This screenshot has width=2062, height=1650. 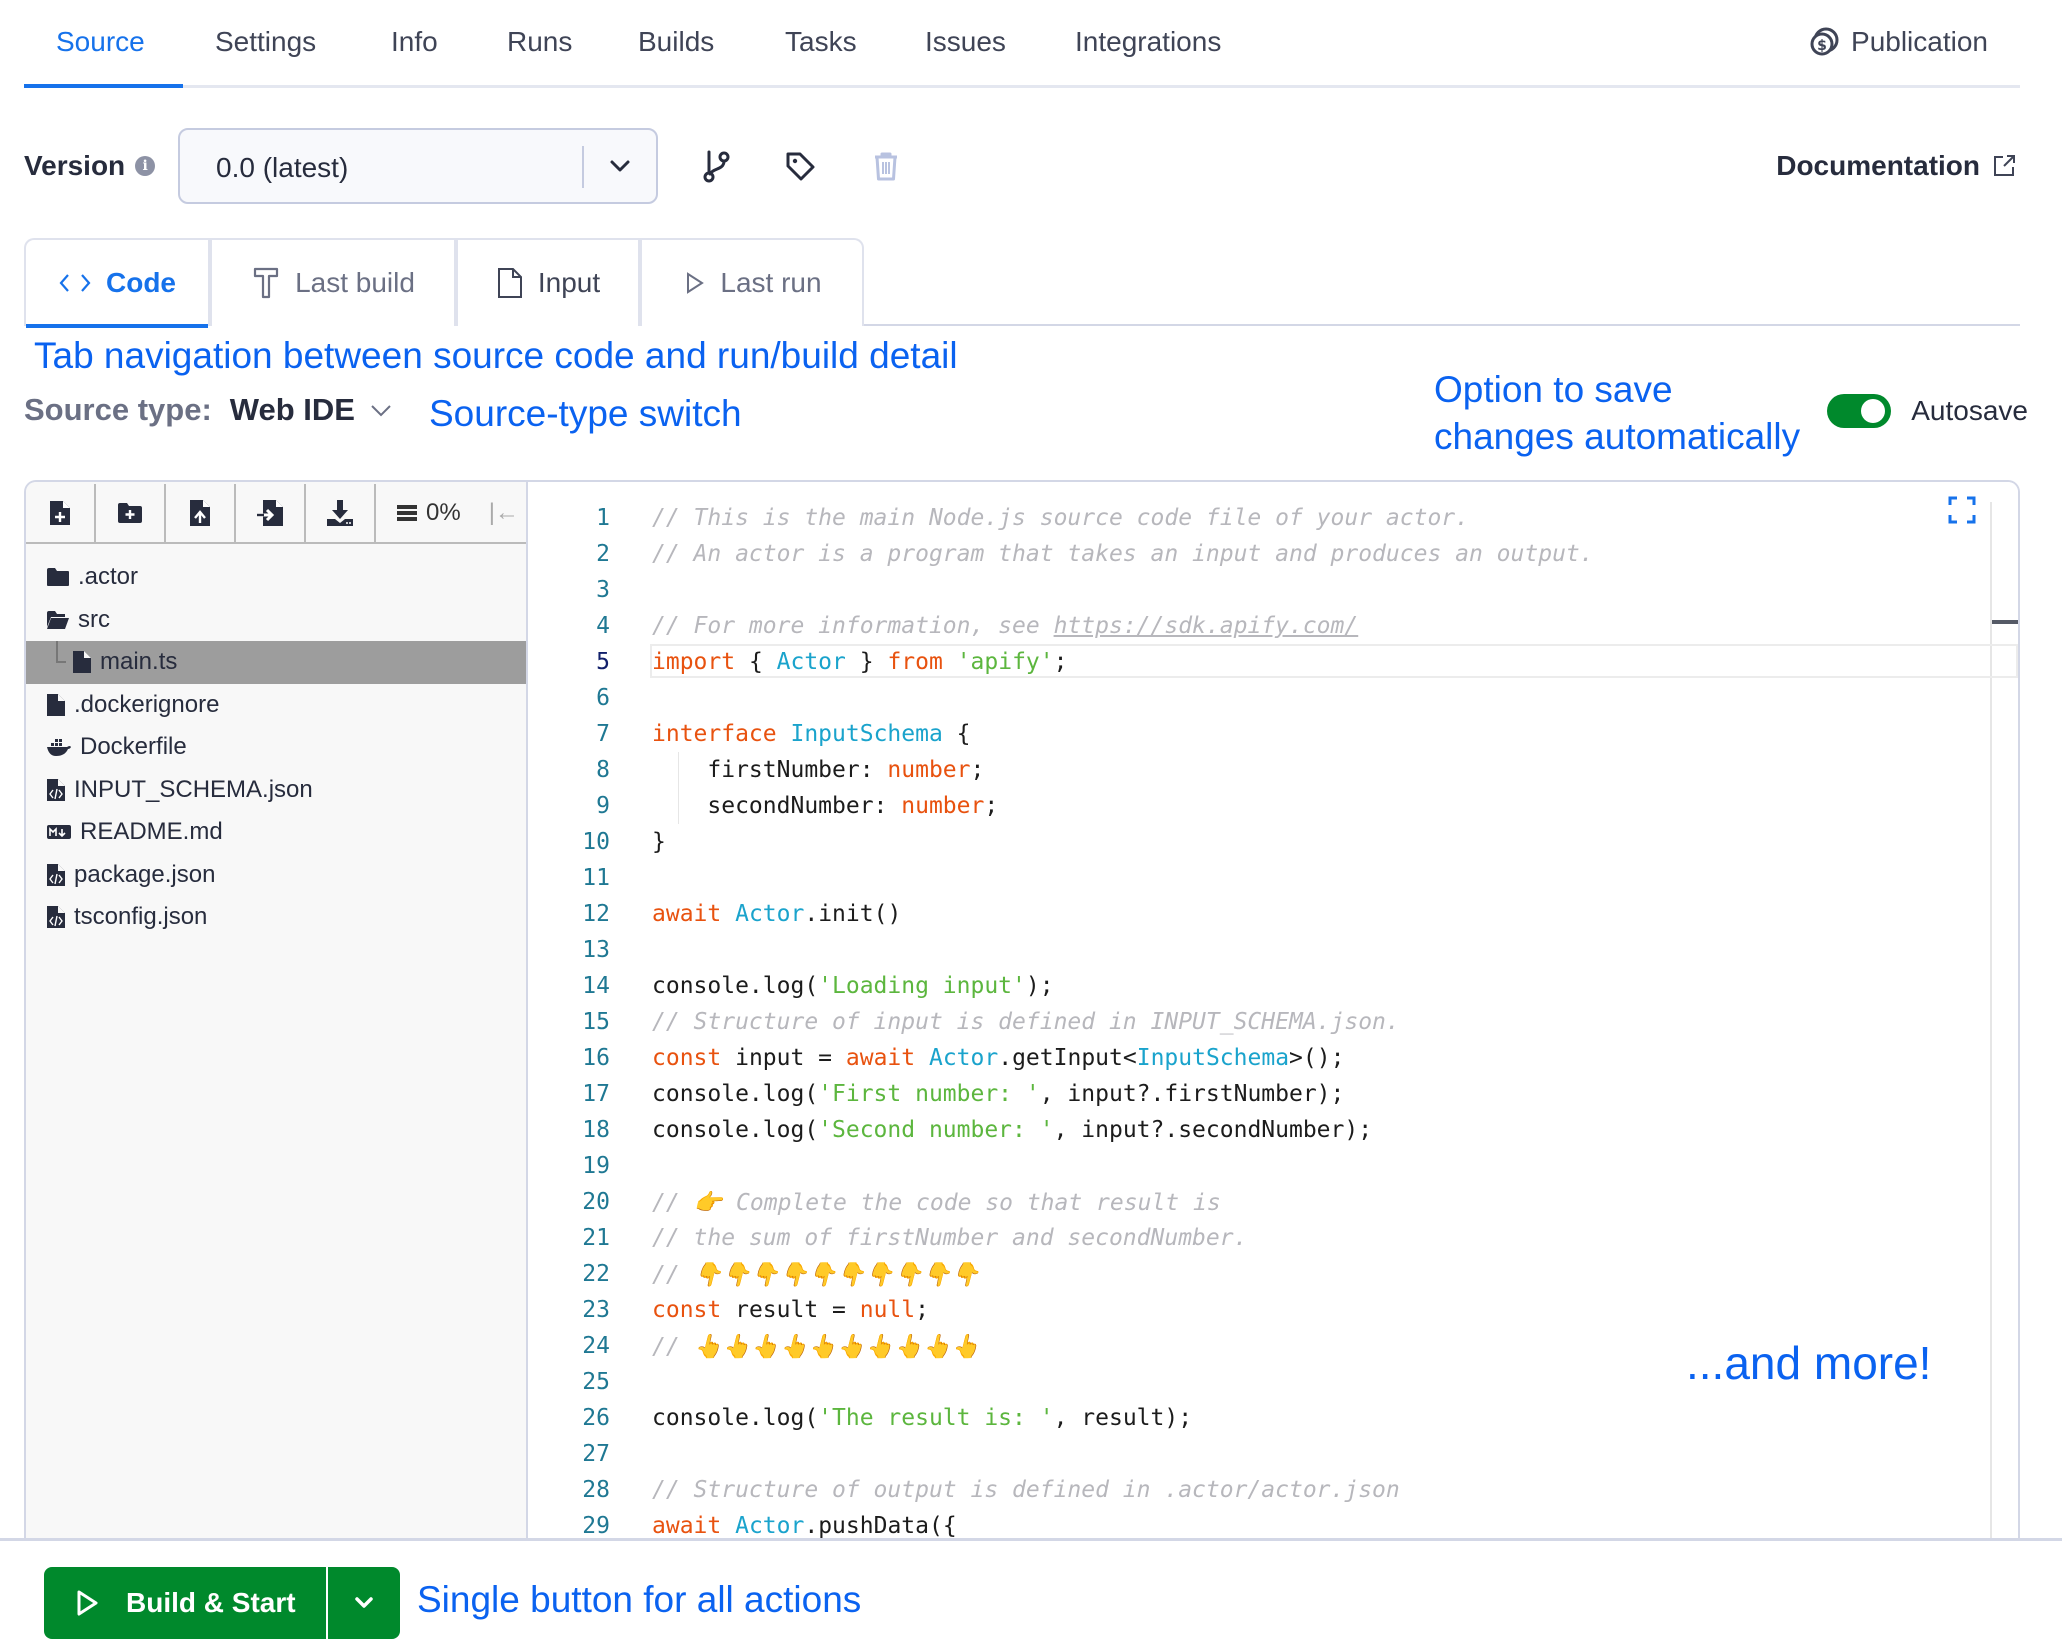 I want to click on line-number: 1, so click(x=603, y=518).